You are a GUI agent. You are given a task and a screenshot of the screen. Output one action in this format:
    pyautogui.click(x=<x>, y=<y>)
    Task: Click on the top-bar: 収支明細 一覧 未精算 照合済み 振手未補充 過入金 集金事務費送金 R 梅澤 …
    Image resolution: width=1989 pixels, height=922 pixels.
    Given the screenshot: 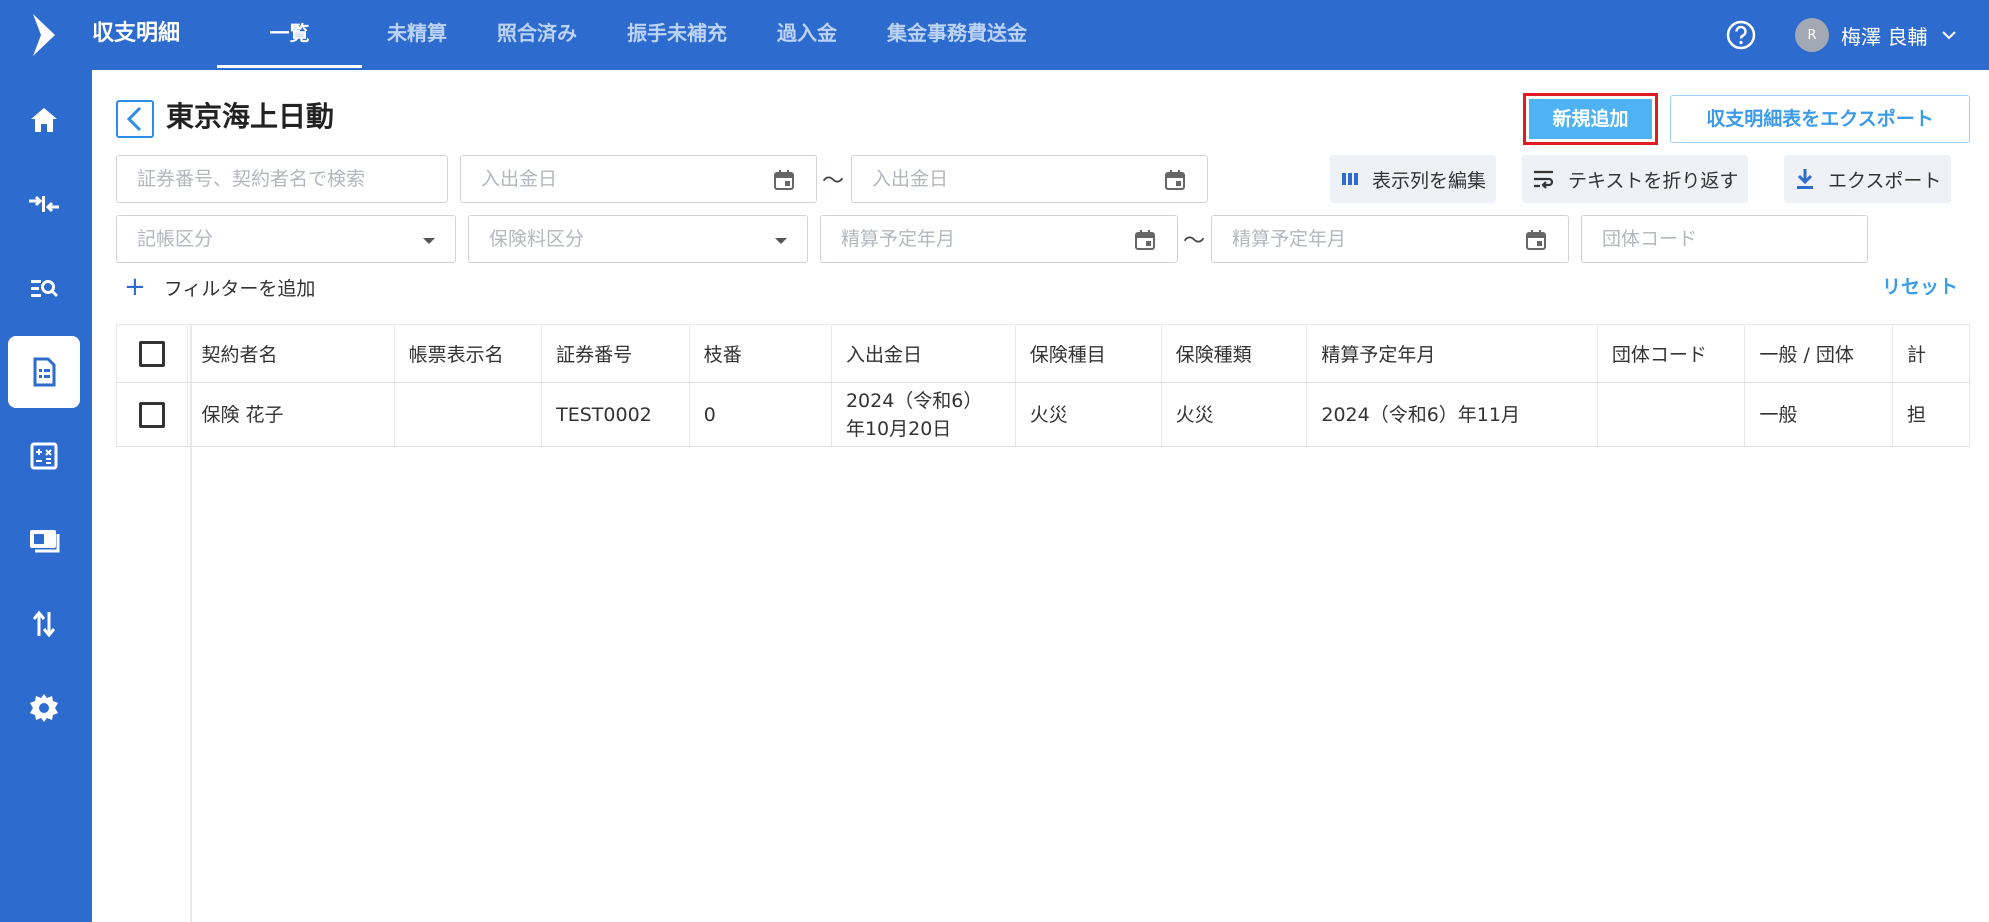 What is the action you would take?
    pyautogui.click(x=994, y=35)
    